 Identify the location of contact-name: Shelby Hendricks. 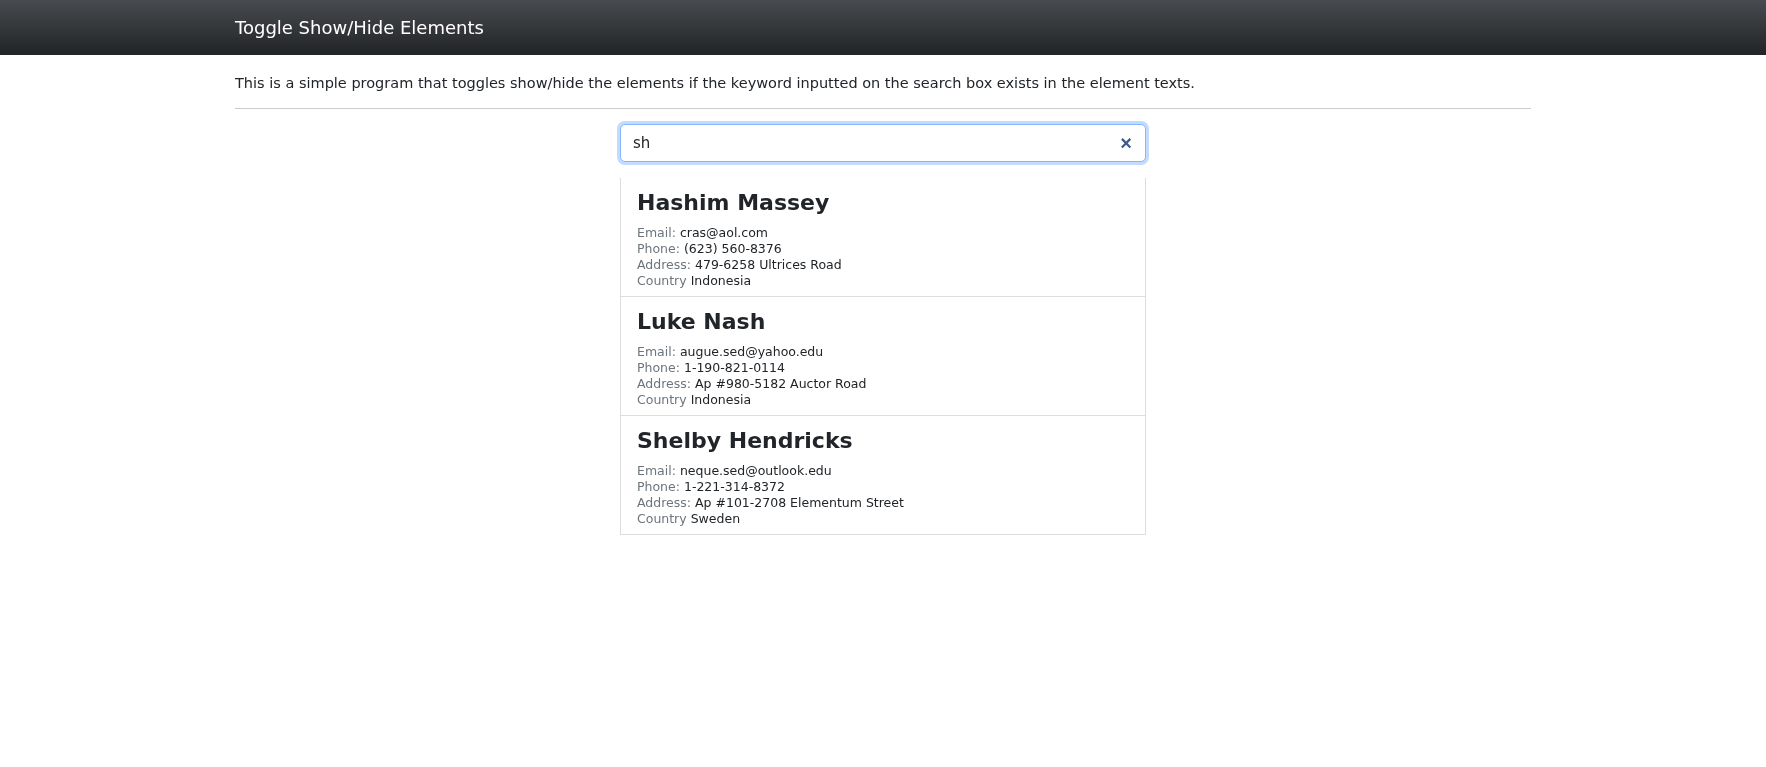
(745, 440).